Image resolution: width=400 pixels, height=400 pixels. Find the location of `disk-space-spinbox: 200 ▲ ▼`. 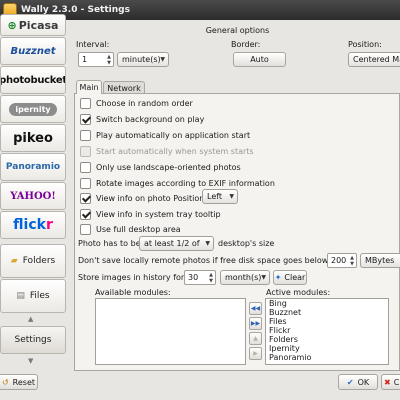

disk-space-spinbox: 200 ▲ ▼ is located at coordinates (342, 260).